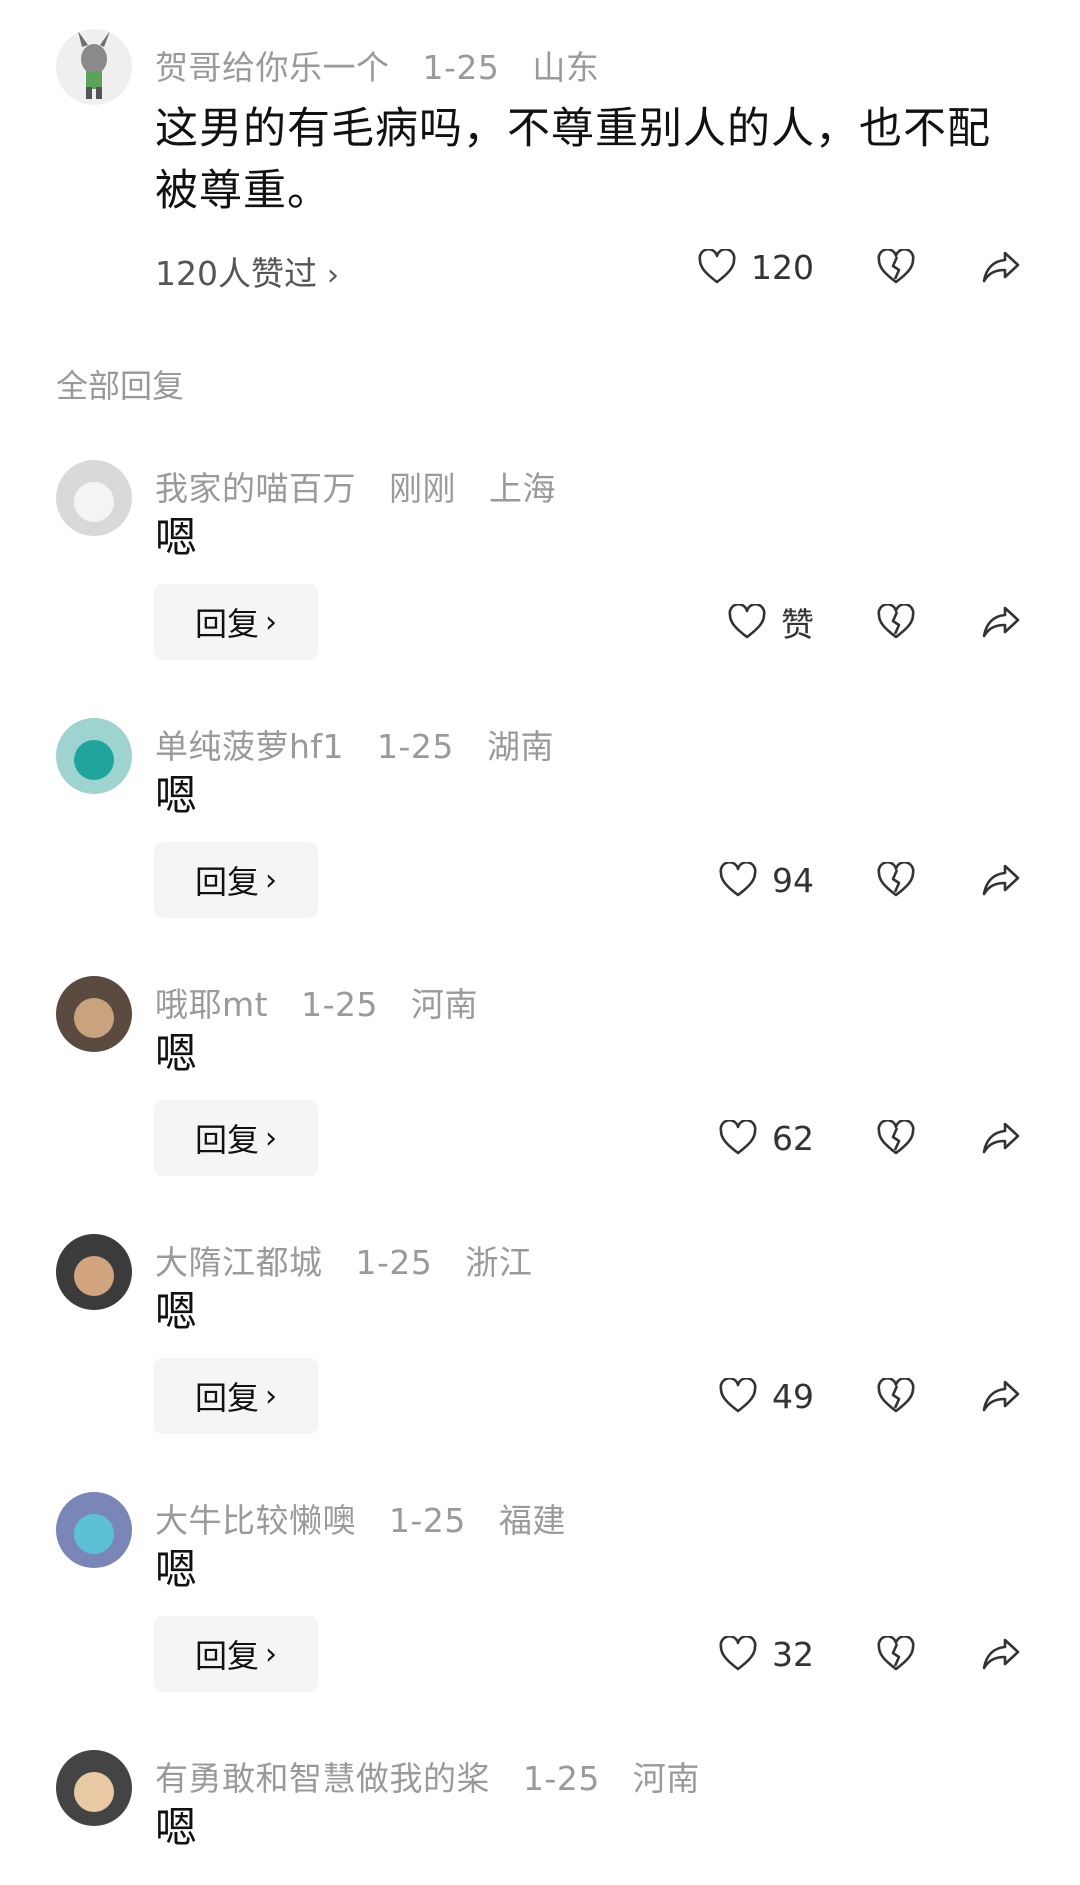 Image resolution: width=1080 pixels, height=1885 pixels. Describe the element at coordinates (540, 1138) in the screenshot. I see `comment-actions: 62` at that location.